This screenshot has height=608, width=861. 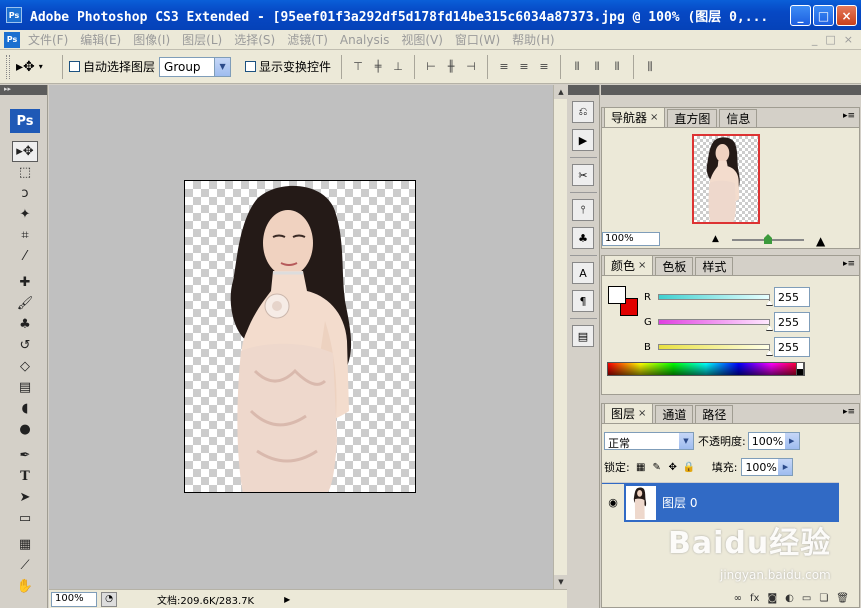 I want to click on gradient-tool-icon: ▤, so click(x=25, y=387).